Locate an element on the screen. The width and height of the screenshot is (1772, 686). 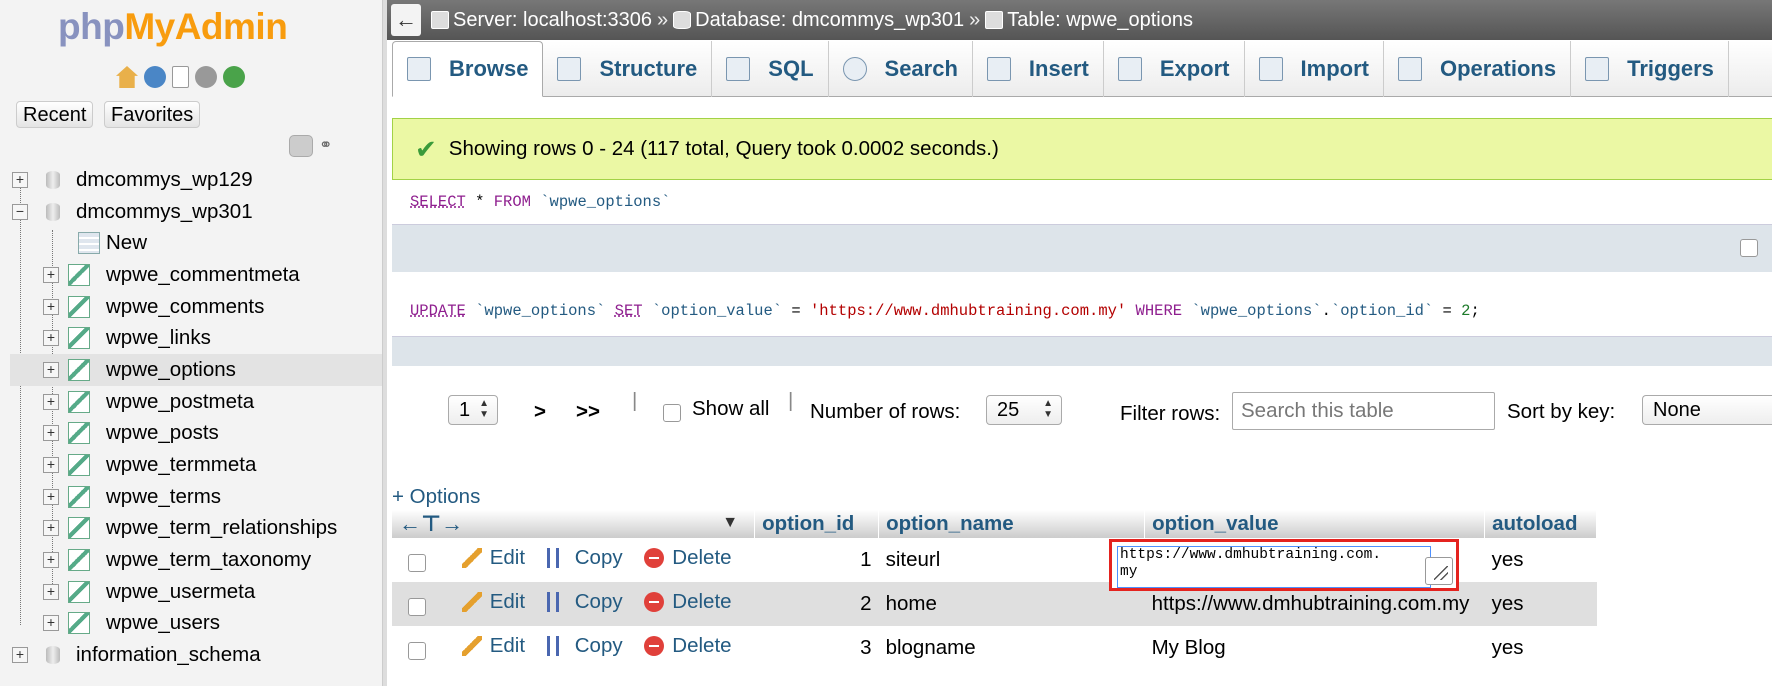
breadcrumb-table: Table: wpwe_options is located at coordinates (1089, 20).